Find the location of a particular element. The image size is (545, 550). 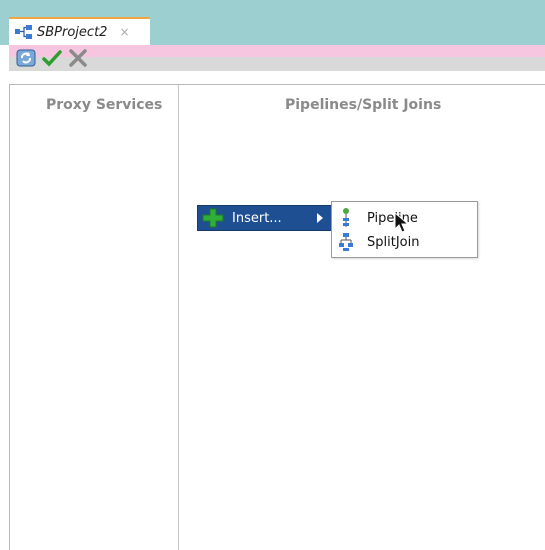

refresh-icon is located at coordinates (26, 58).